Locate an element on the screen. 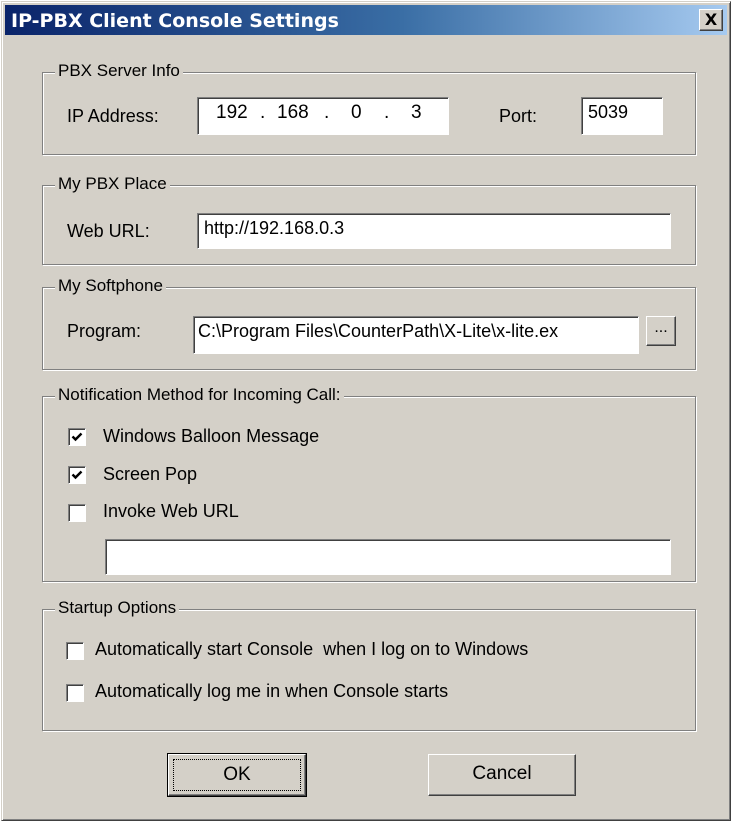  close-icon: X is located at coordinates (711, 19).